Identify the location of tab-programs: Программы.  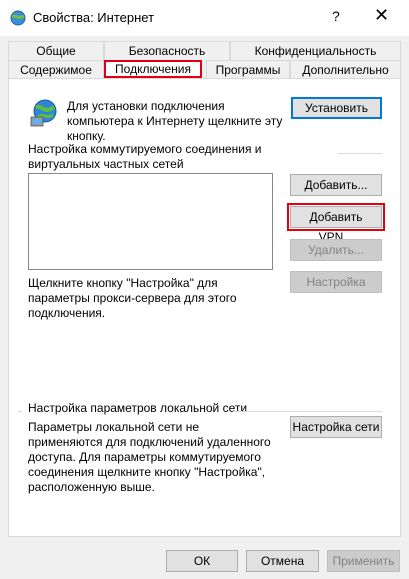
(248, 69).